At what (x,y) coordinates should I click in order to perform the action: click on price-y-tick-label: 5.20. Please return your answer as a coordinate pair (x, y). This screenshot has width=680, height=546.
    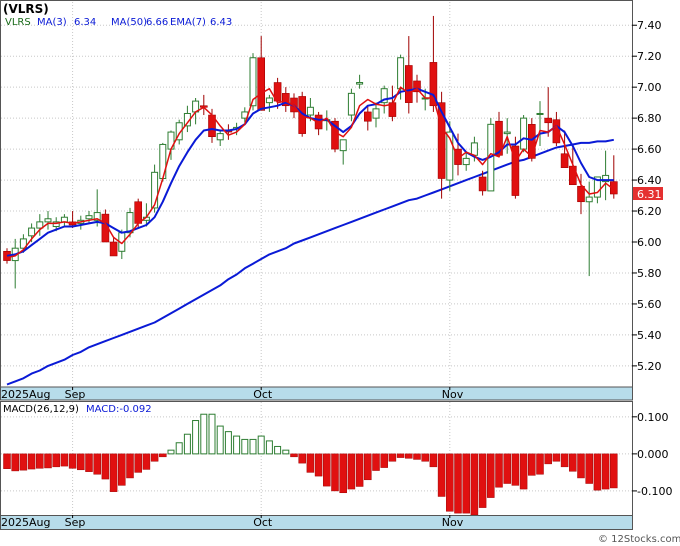
    Looking at the image, I should click on (649, 366).